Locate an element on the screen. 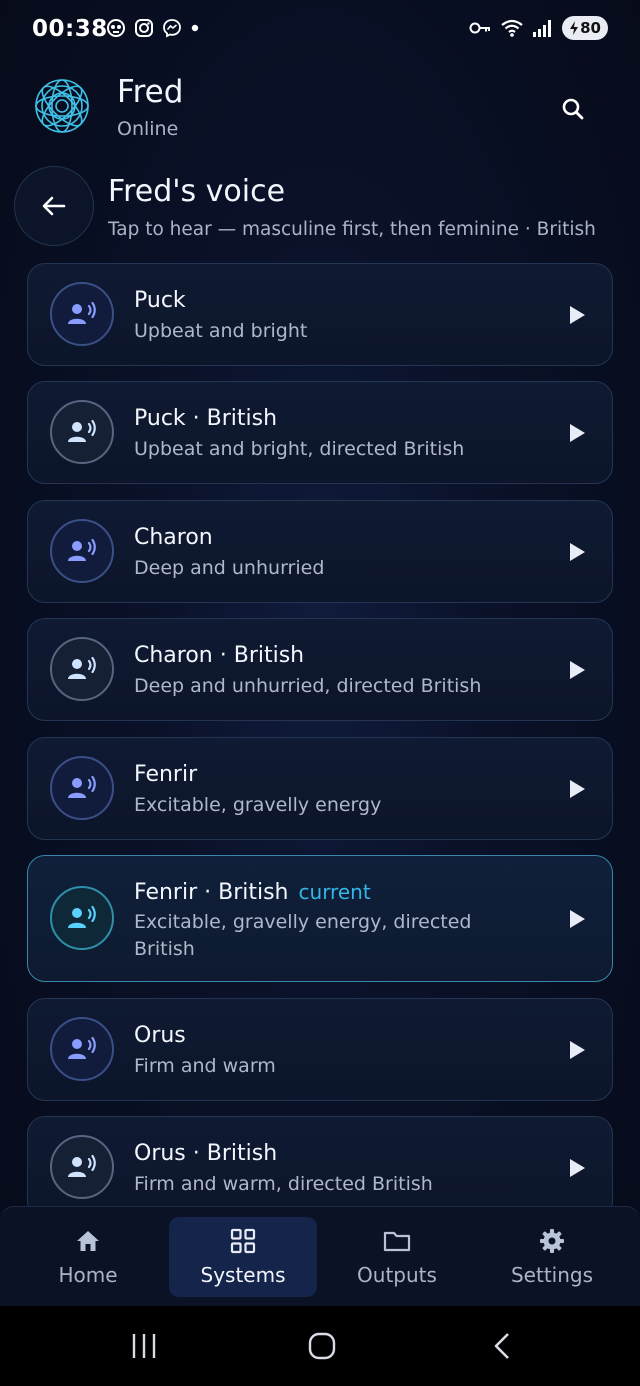  nav-label: Home is located at coordinates (88, 1275).